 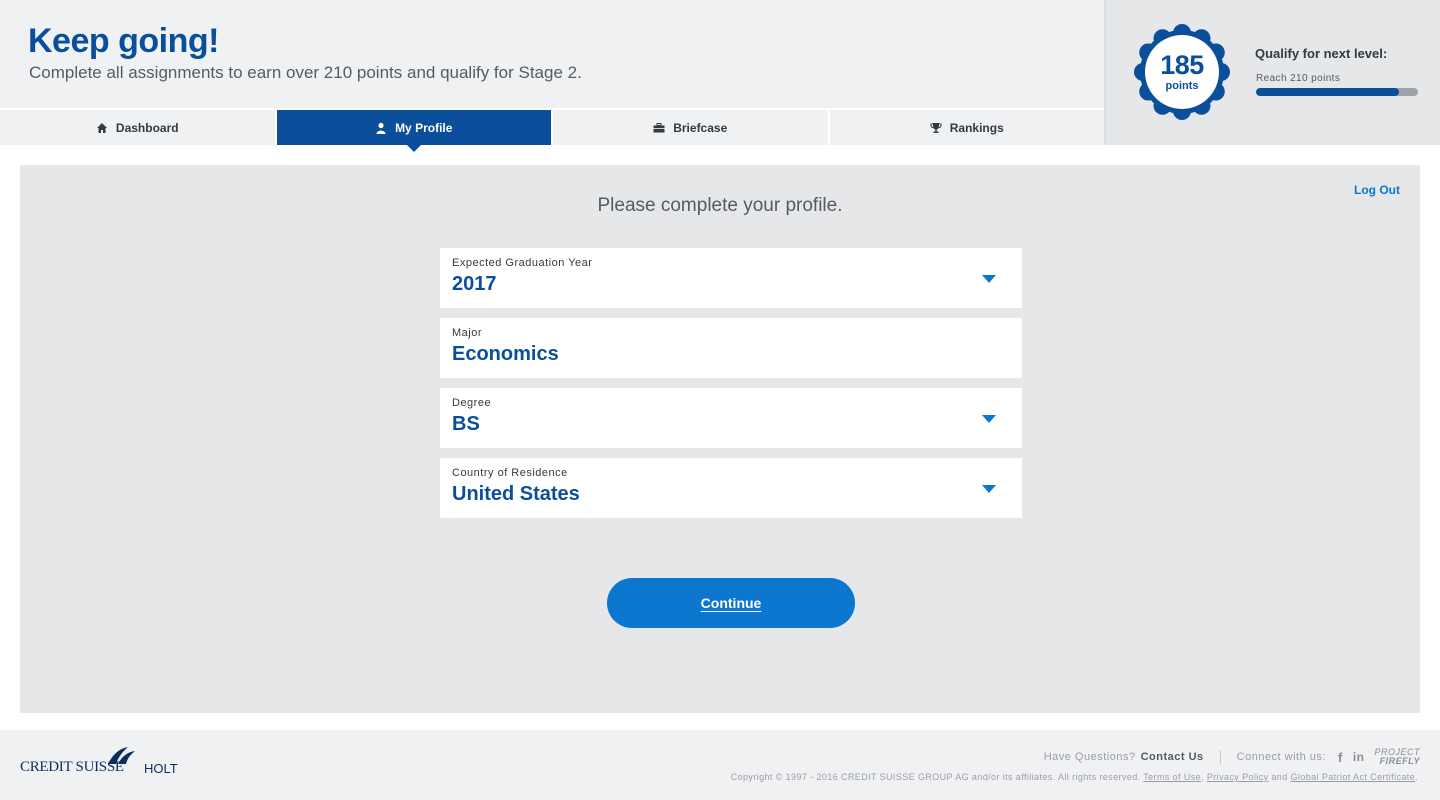 I want to click on level-progress-bar, so click(x=1337, y=92).